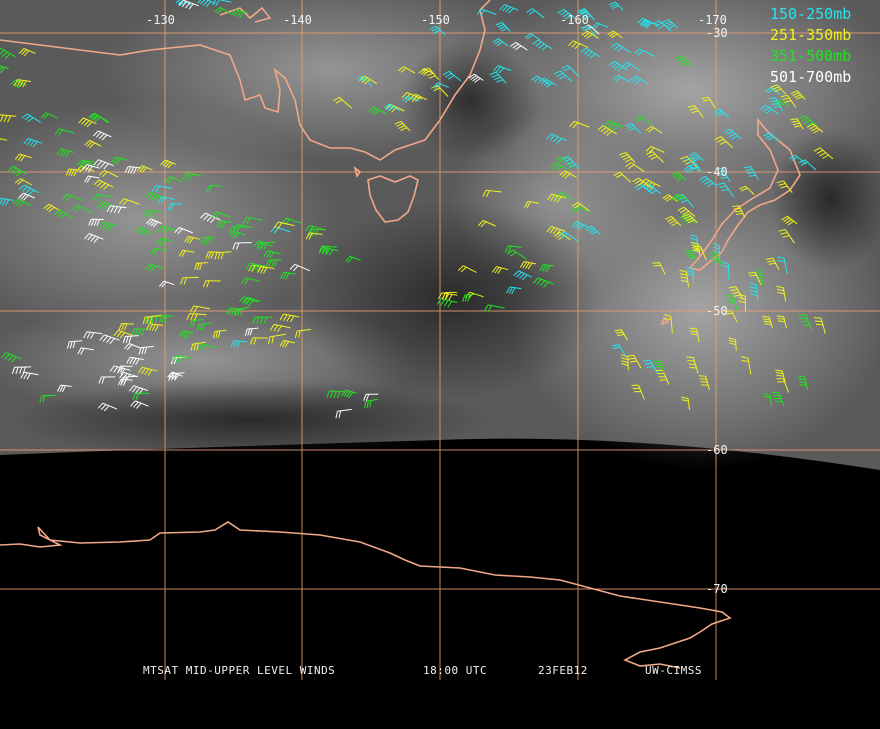 Image resolution: width=880 pixels, height=729 pixels. Describe the element at coordinates (810, 14) in the screenshot. I see `legend-item-150-250: 150-250mb` at that location.